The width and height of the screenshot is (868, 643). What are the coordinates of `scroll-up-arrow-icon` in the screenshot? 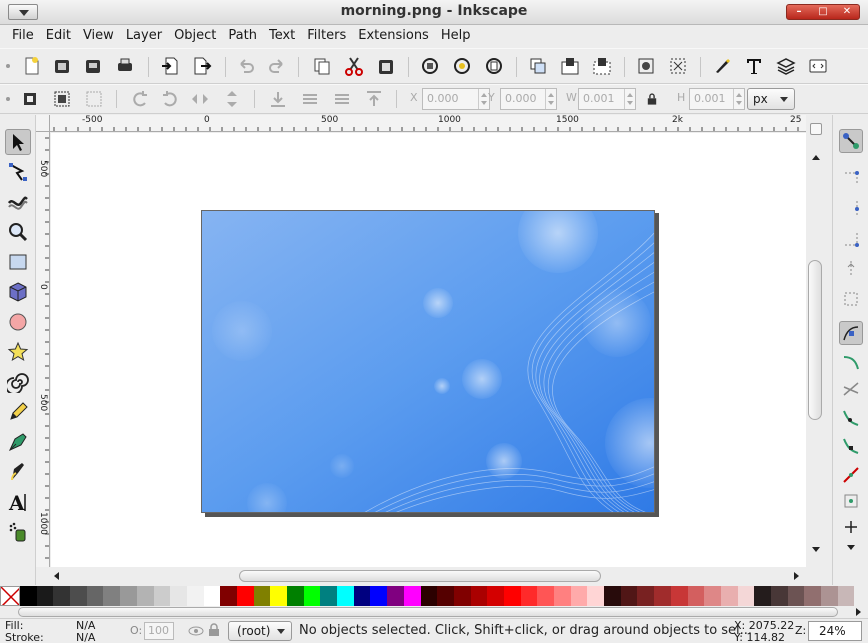 It's located at (816, 157).